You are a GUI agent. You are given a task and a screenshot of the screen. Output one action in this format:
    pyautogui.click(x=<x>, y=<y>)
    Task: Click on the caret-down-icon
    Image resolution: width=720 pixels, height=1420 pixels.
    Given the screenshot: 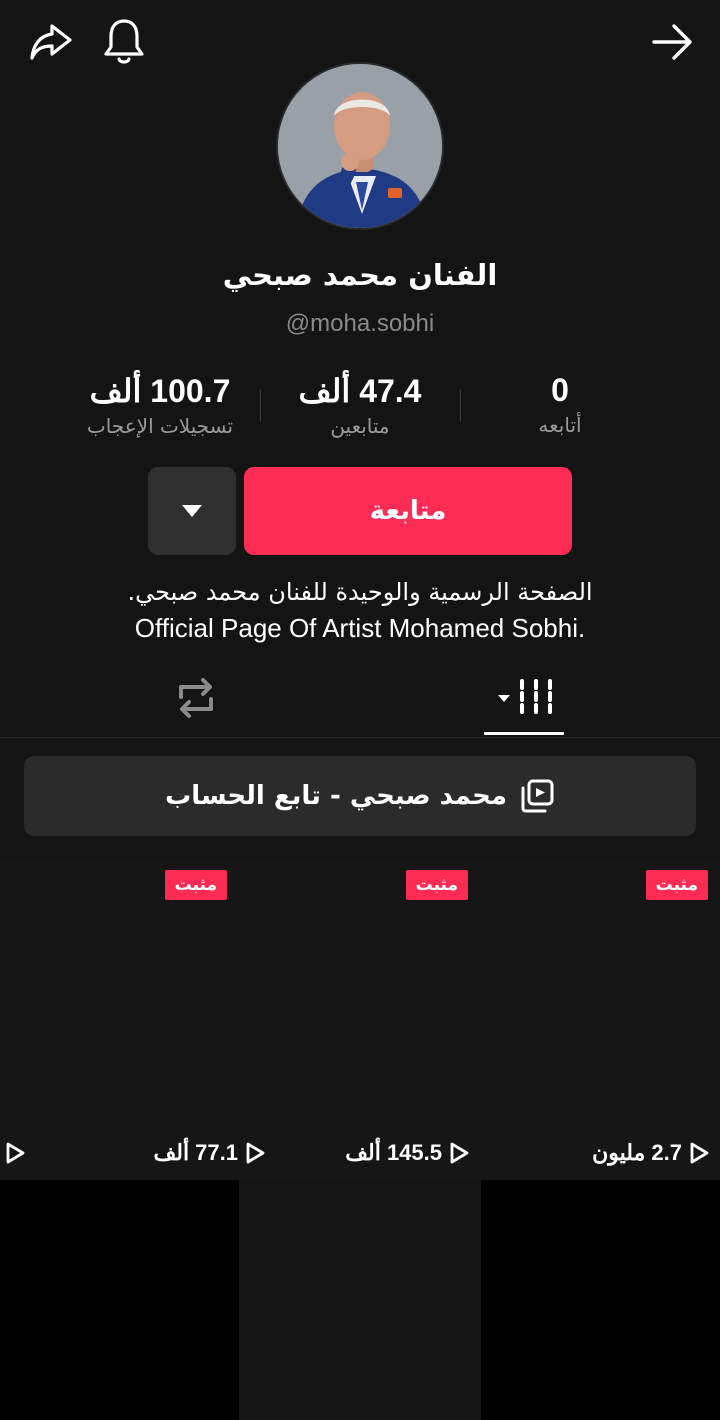 What is the action you would take?
    pyautogui.click(x=192, y=511)
    